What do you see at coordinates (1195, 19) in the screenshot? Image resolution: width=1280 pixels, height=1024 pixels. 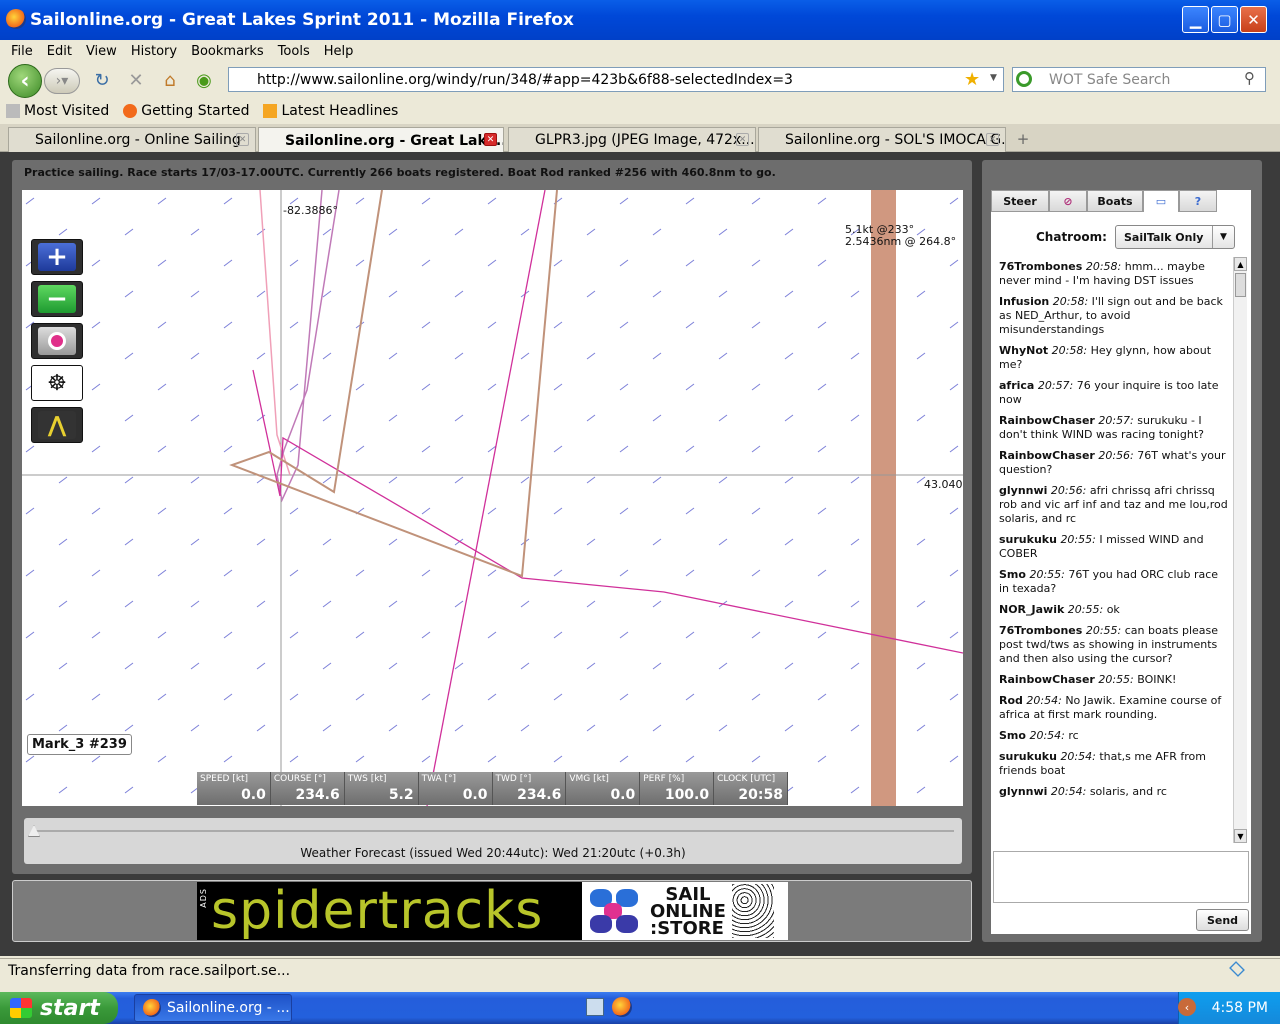 I see `minimize-button: ▁` at bounding box center [1195, 19].